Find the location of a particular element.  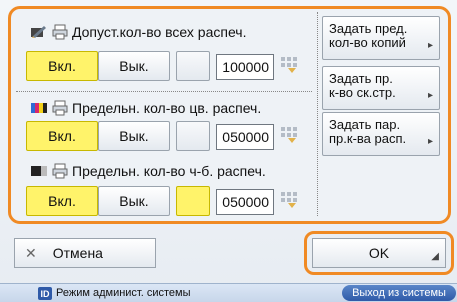

color-clear-key is located at coordinates (193, 136).